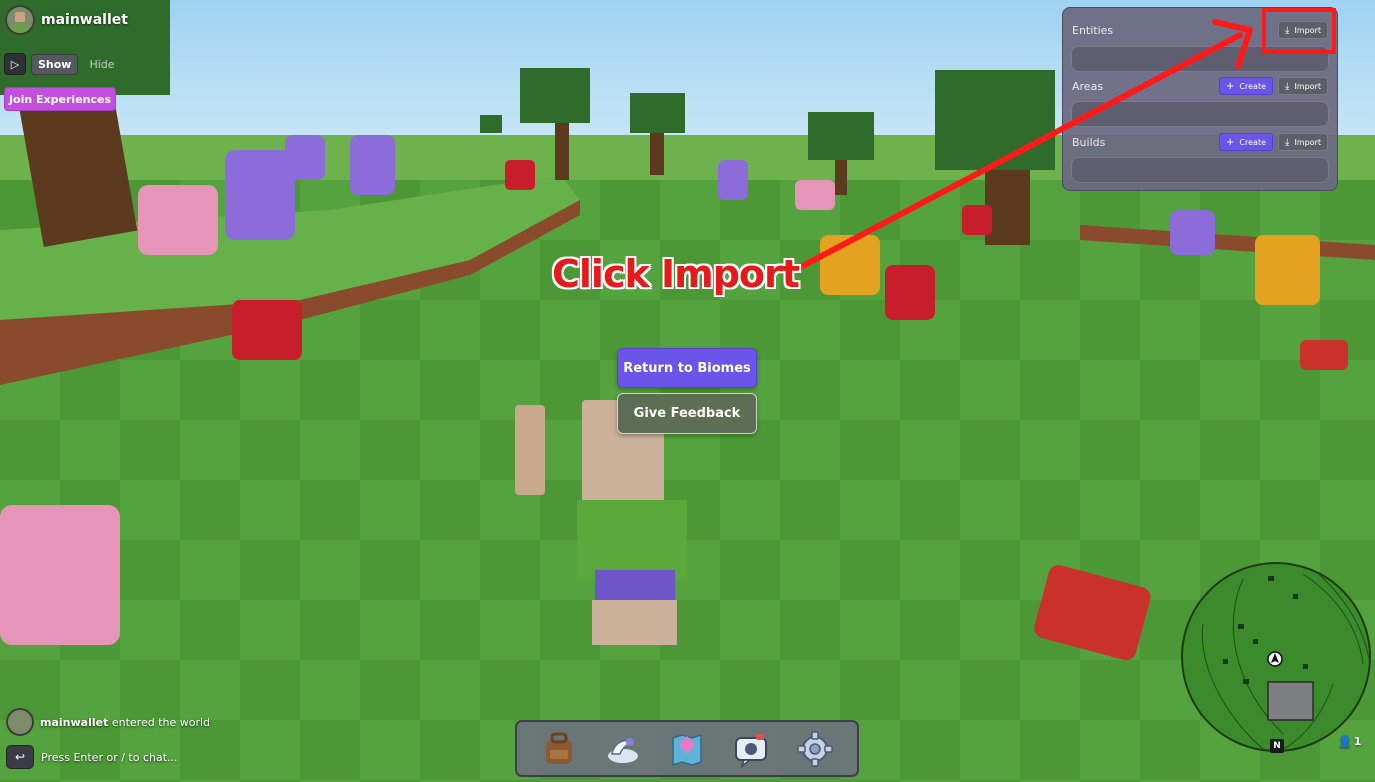  I want to click on entities-label: Entities, so click(1093, 30).